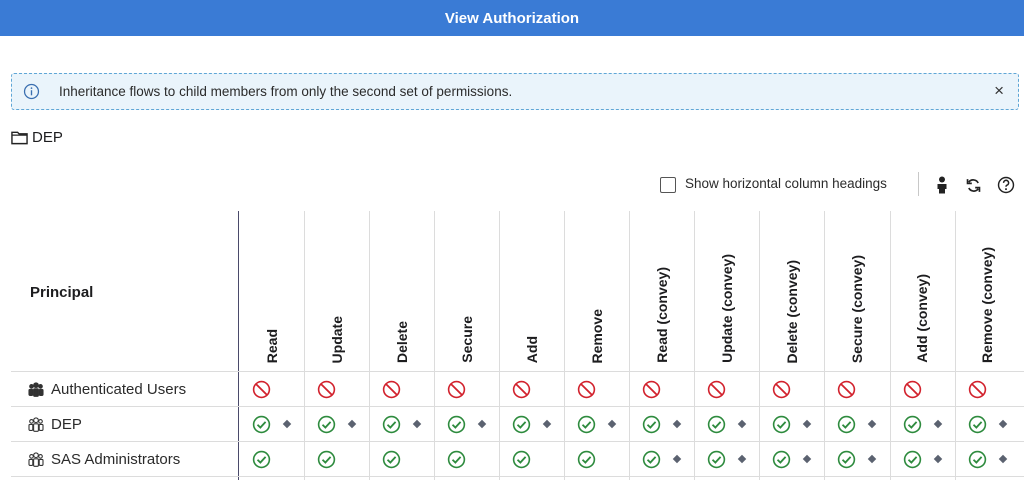 This screenshot has height=480, width=1024. What do you see at coordinates (401, 341) in the screenshot?
I see `column-header-label: Delete` at bounding box center [401, 341].